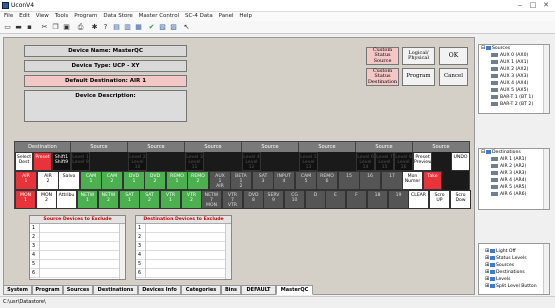  I want to click on tree-item-destination: AIR 1 (AR1), so click(515, 159).